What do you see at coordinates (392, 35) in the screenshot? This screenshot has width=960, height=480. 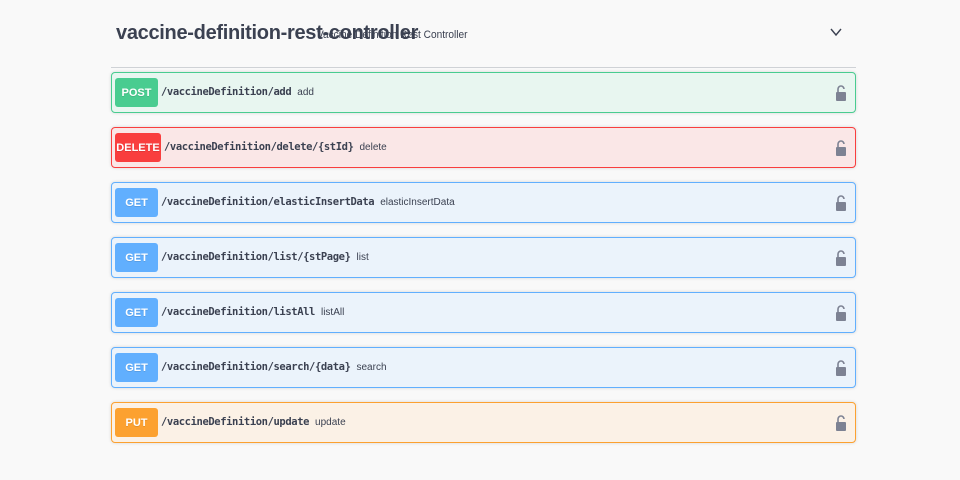 I see `tag-description: Vaccine Definition Rest Controller` at bounding box center [392, 35].